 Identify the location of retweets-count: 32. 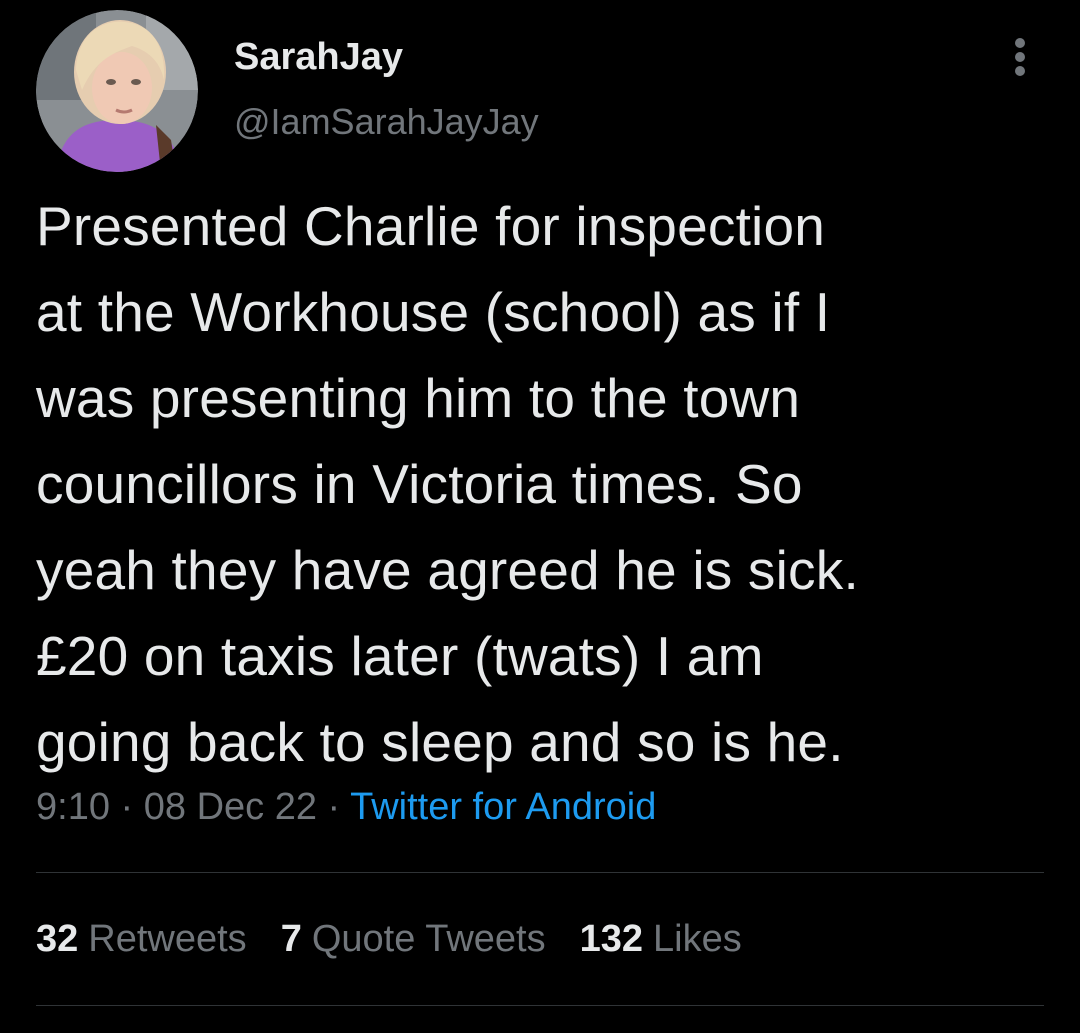
(57, 939).